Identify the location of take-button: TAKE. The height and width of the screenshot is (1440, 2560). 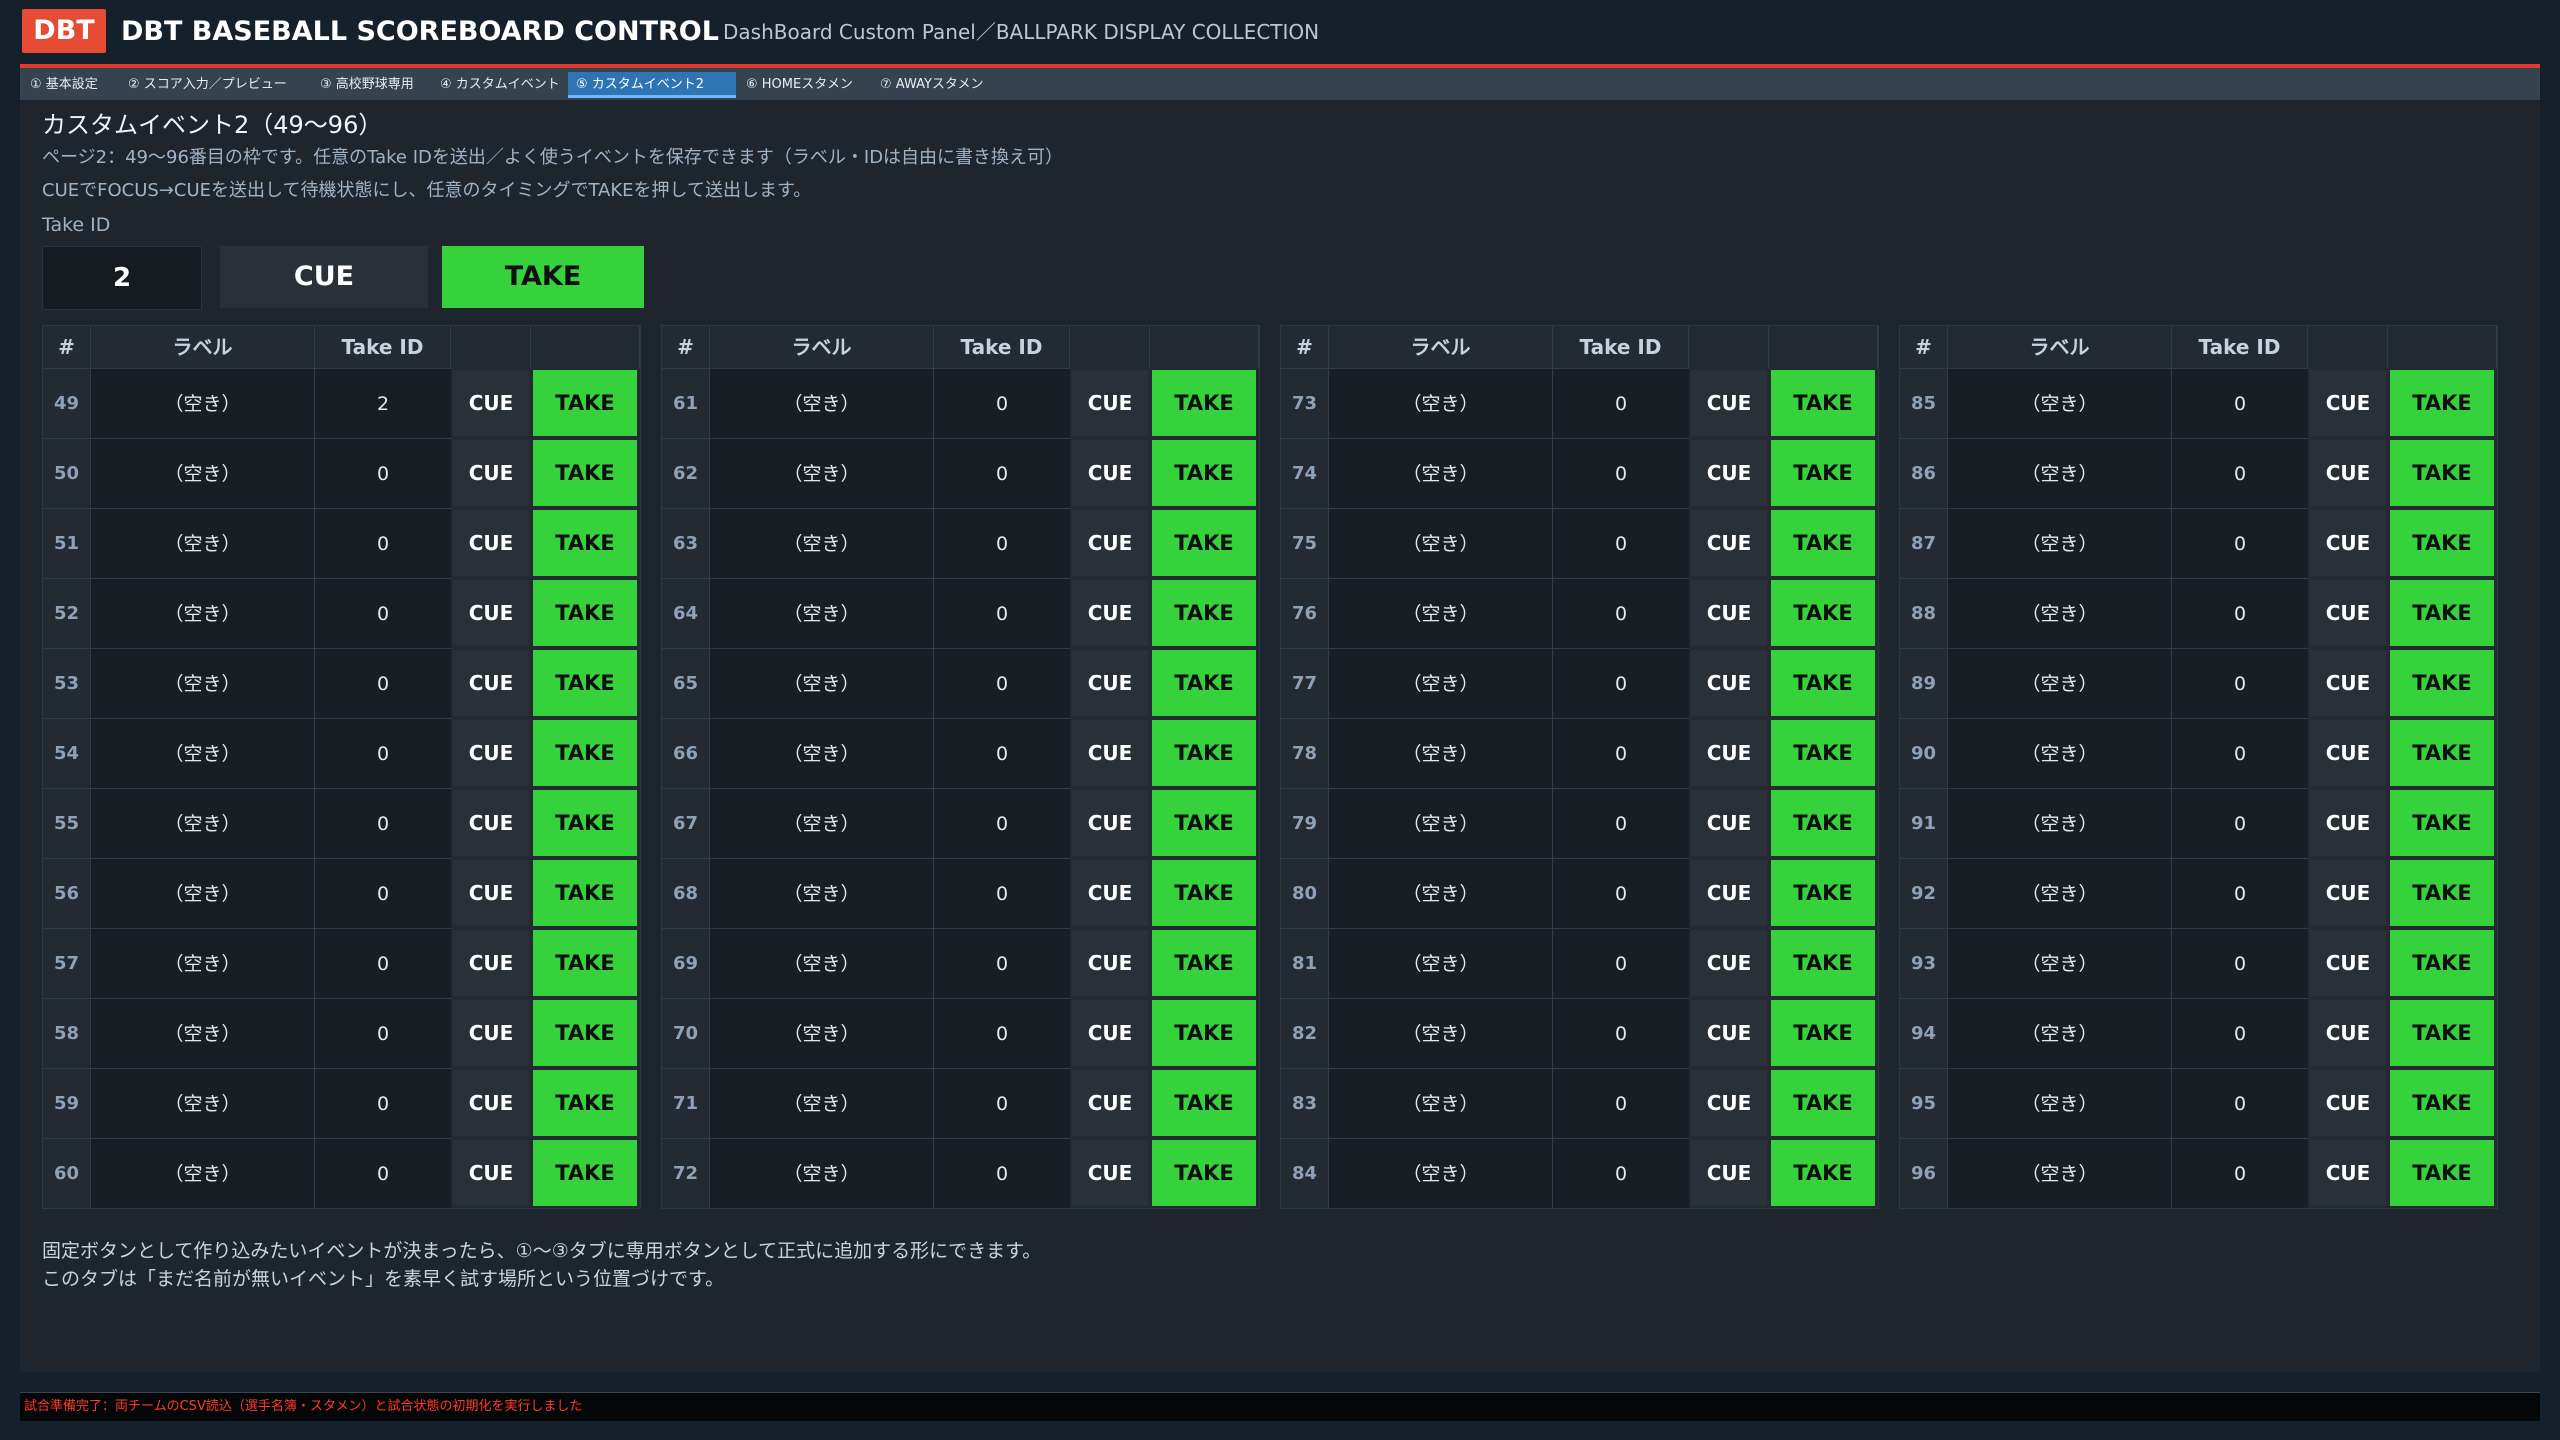
(543, 277).